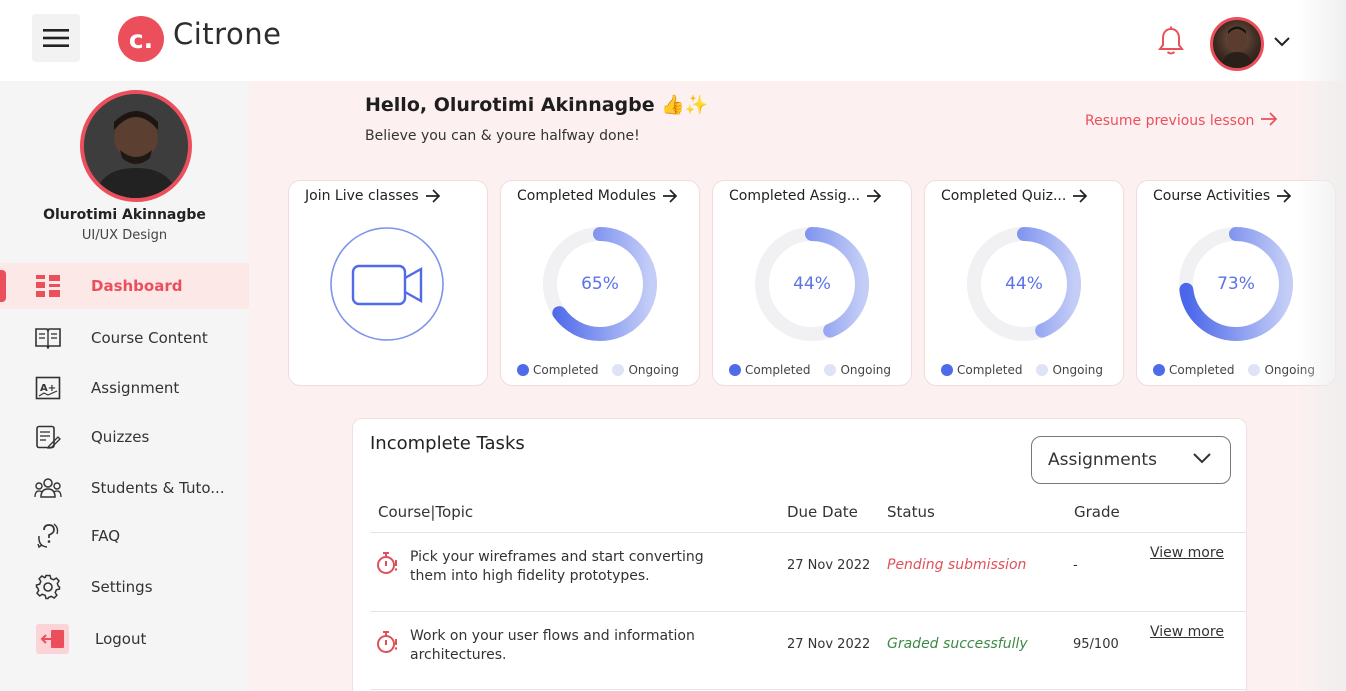 The height and width of the screenshot is (691, 1346). I want to click on task-filter-select: Assignments, so click(1131, 460).